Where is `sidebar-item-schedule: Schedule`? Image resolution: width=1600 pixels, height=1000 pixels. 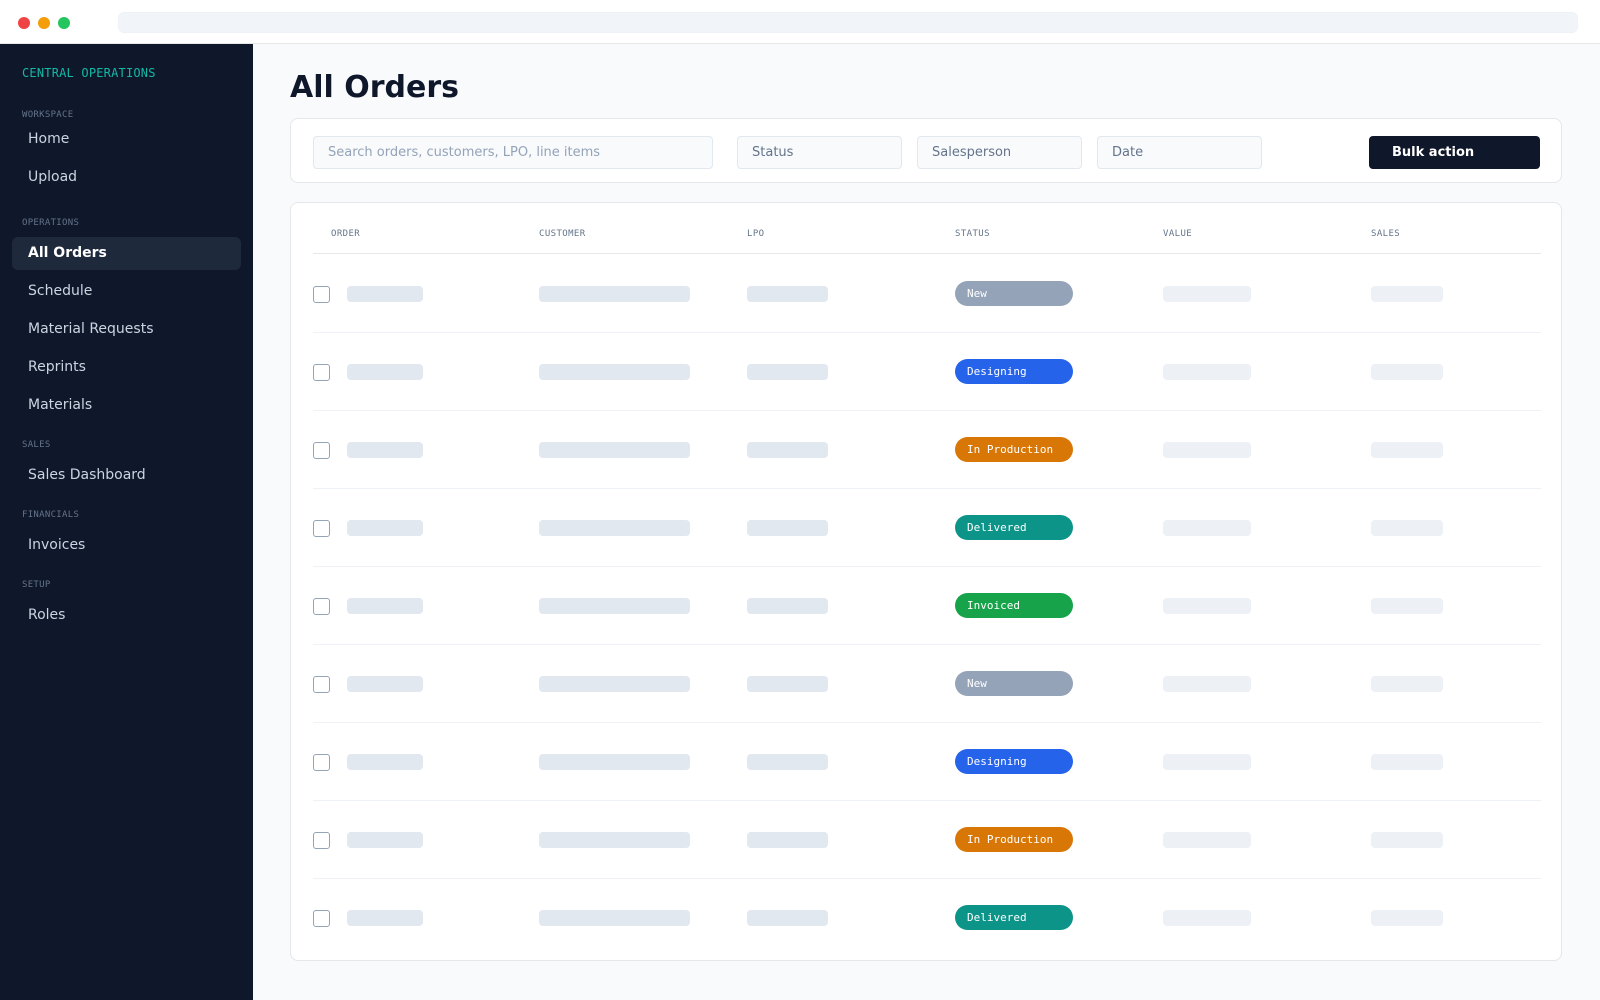
sidebar-item-schedule: Schedule is located at coordinates (126, 291).